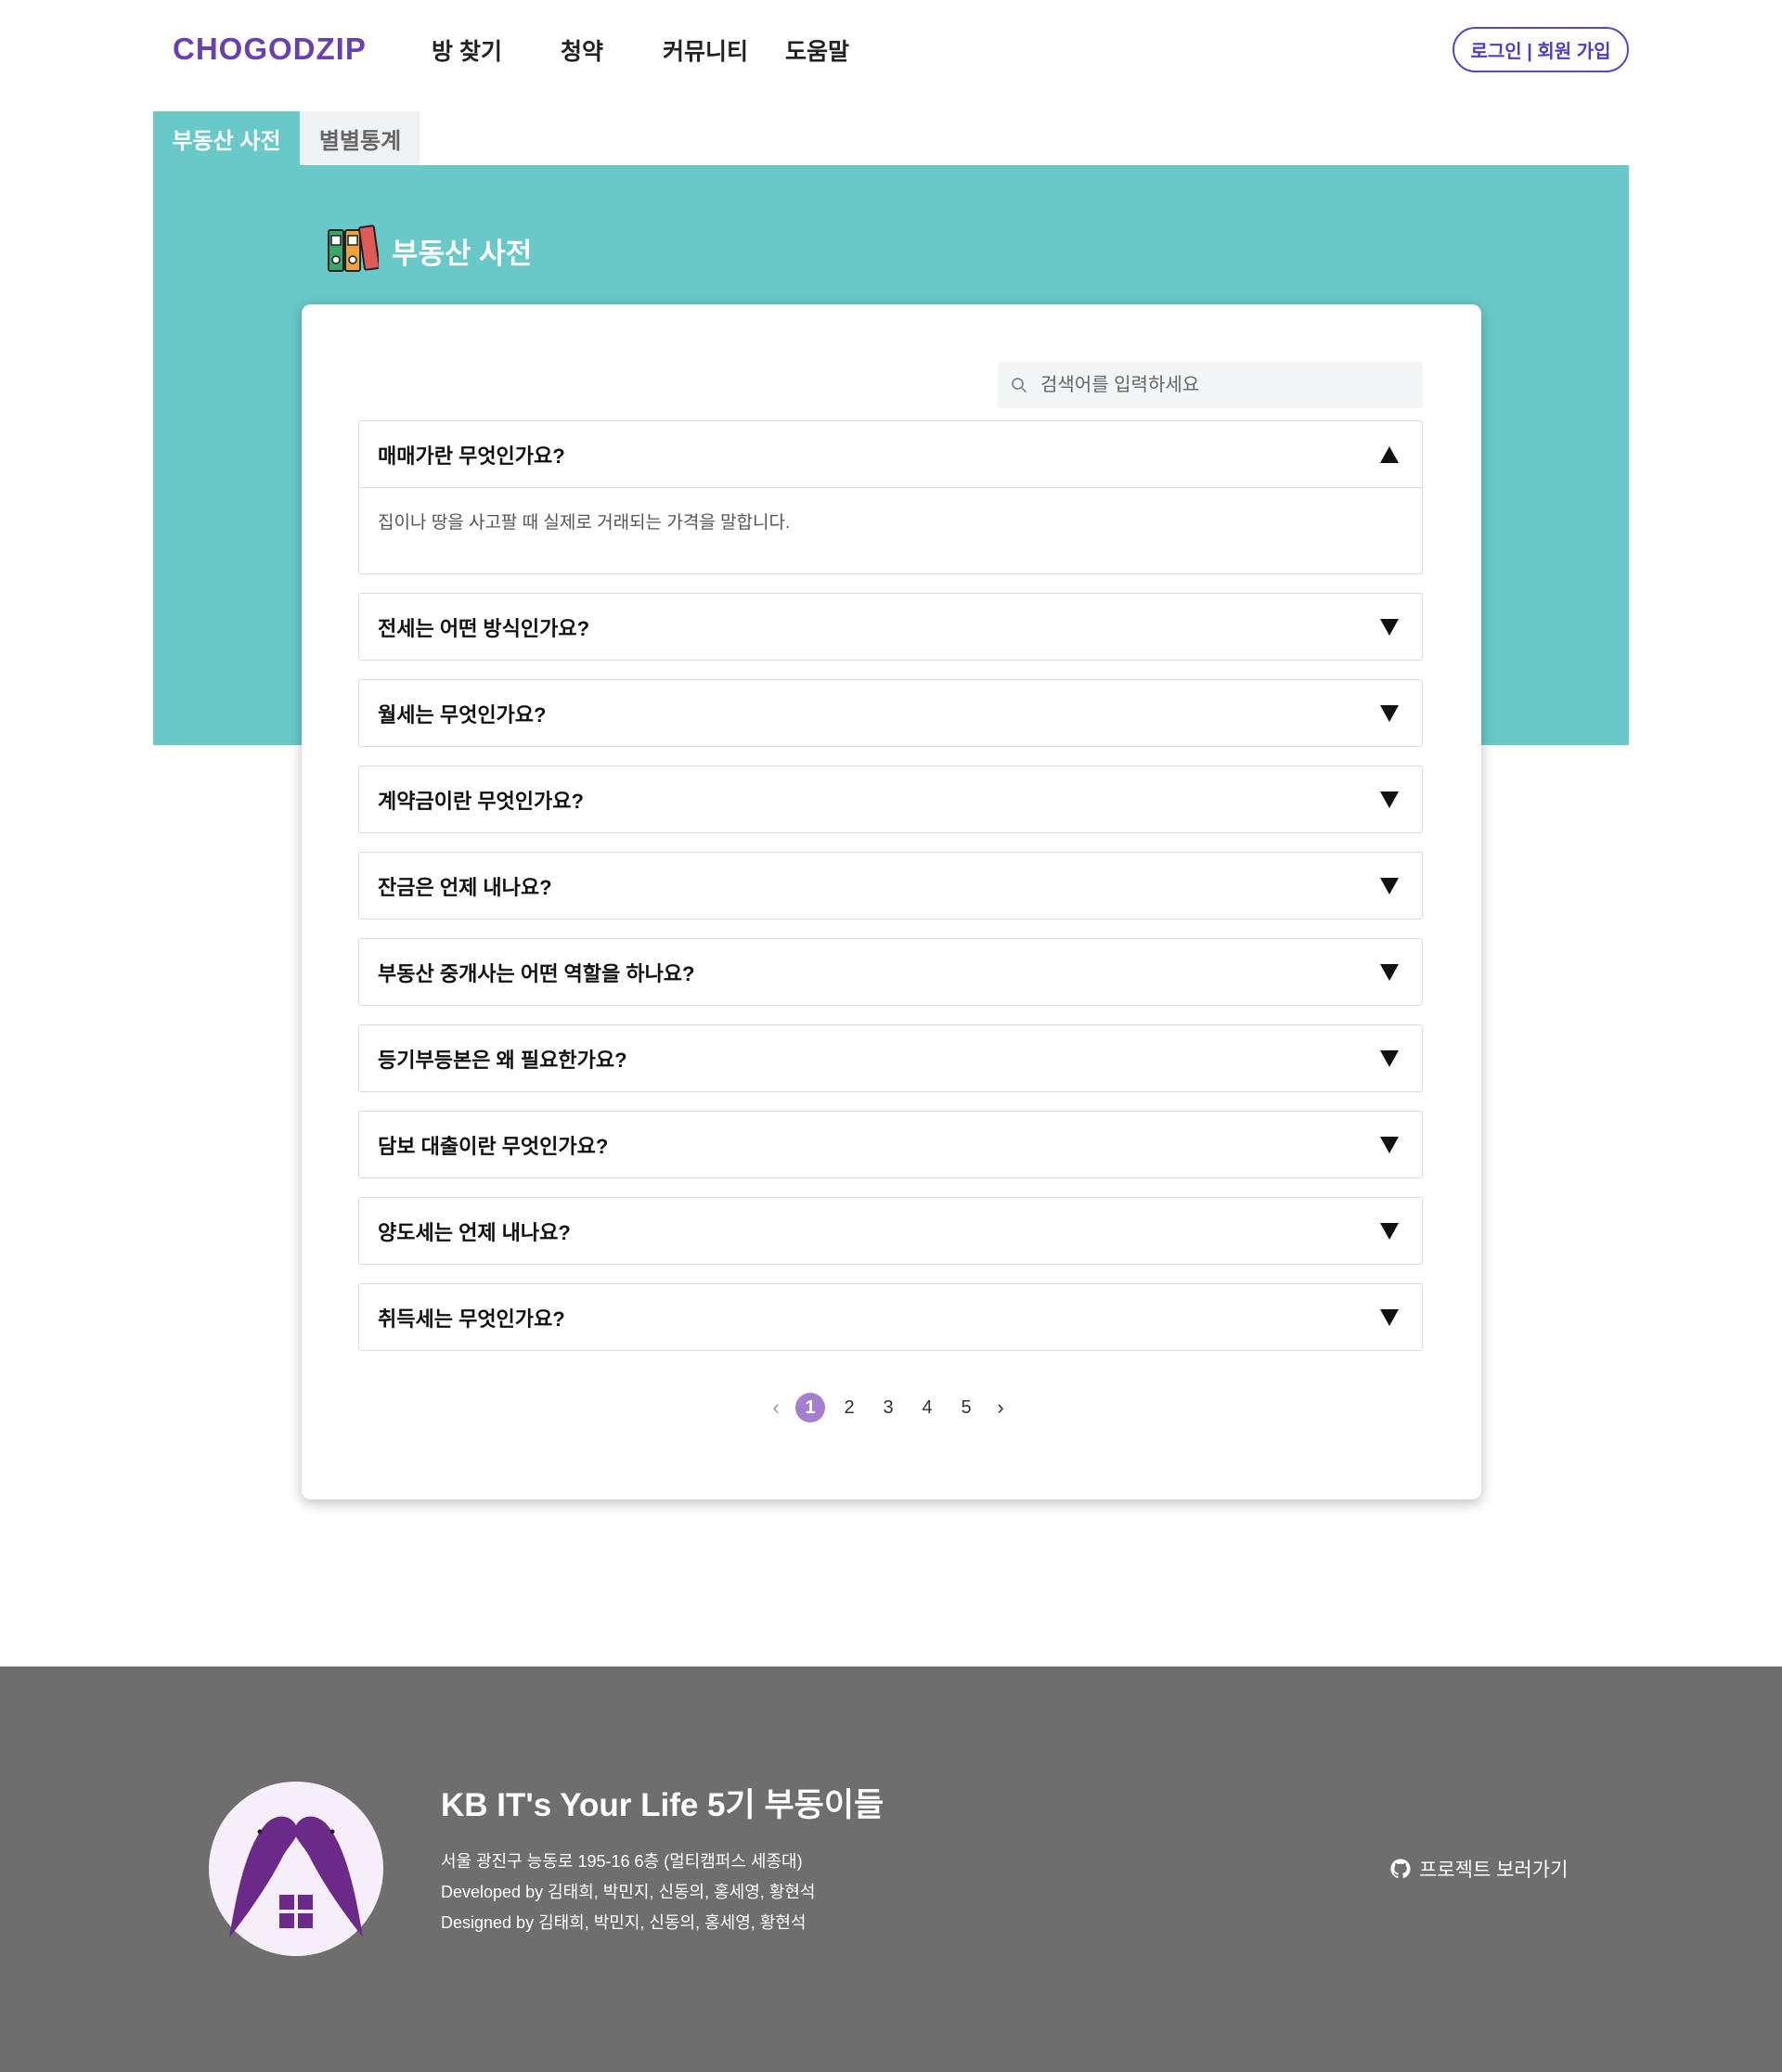 Image resolution: width=1782 pixels, height=2072 pixels. What do you see at coordinates (484, 628) in the screenshot?
I see `faq-question: 전세는 어떤 방식인가요?` at bounding box center [484, 628].